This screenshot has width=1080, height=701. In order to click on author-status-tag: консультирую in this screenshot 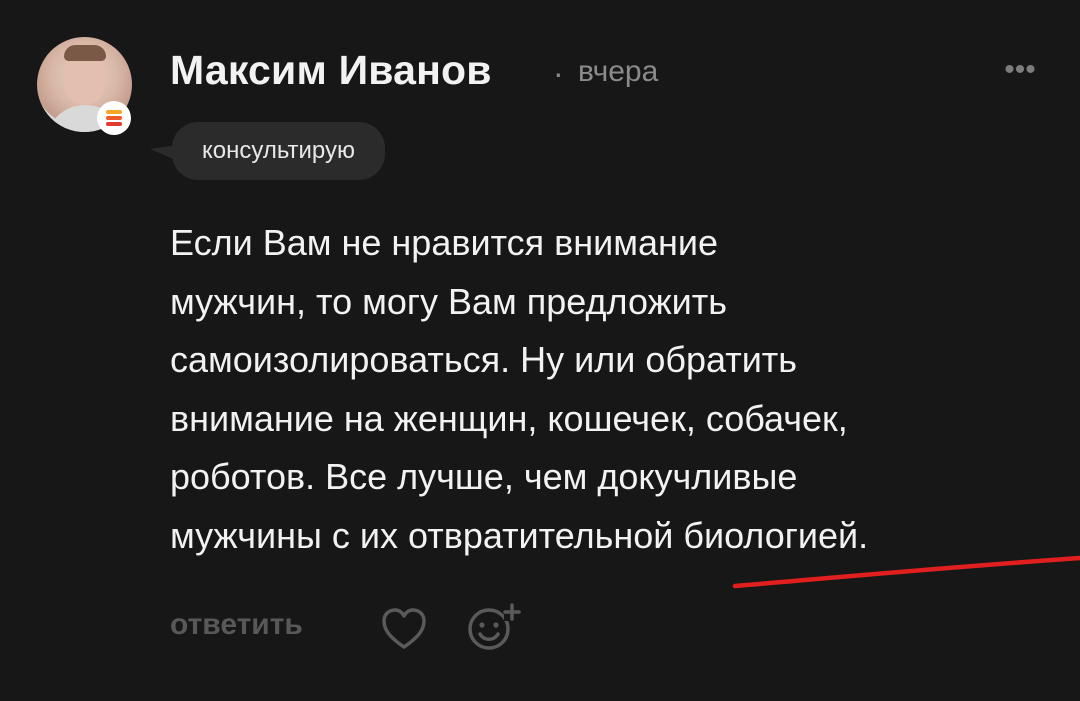, I will do `click(278, 151)`.